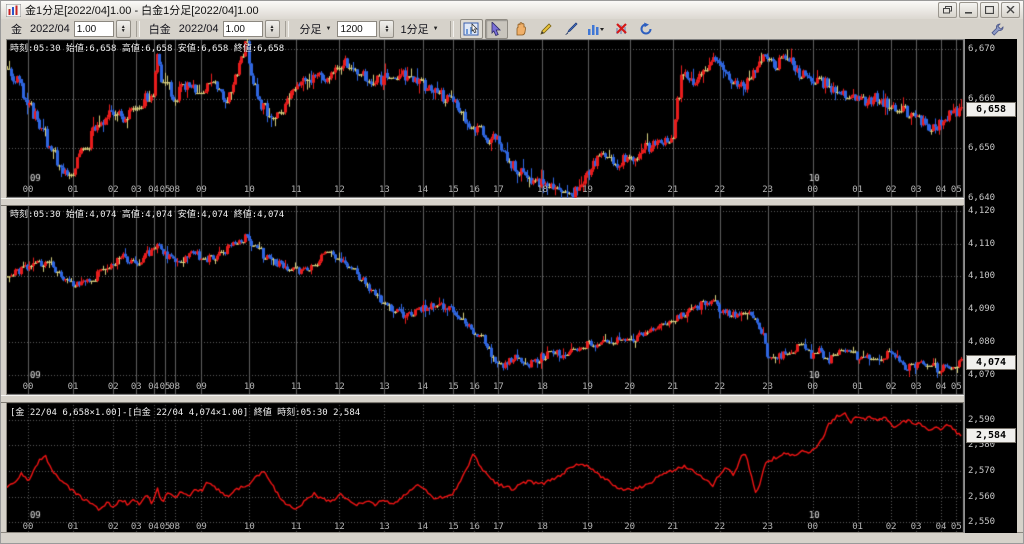  Describe the element at coordinates (310, 30) in the screenshot. I see `bar-type-label: 分足` at that location.